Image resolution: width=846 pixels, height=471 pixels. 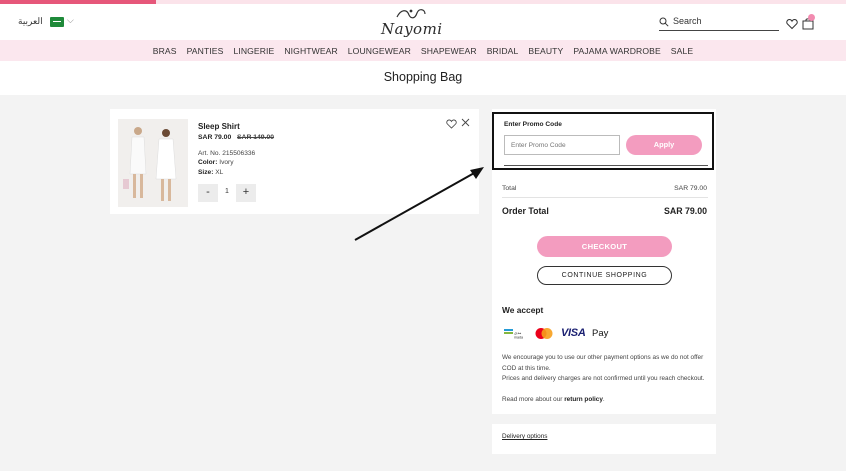 I want to click on order-total-value: SAR 79.00, so click(x=685, y=211).